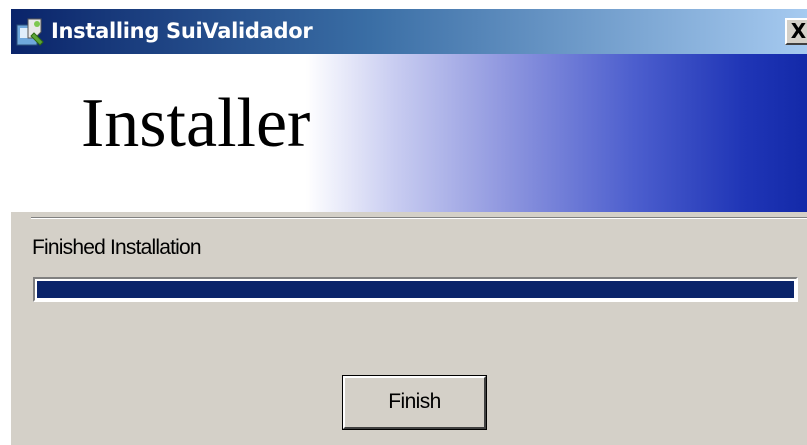 The width and height of the screenshot is (807, 445). What do you see at coordinates (196, 123) in the screenshot?
I see `banner-title: Installer` at bounding box center [196, 123].